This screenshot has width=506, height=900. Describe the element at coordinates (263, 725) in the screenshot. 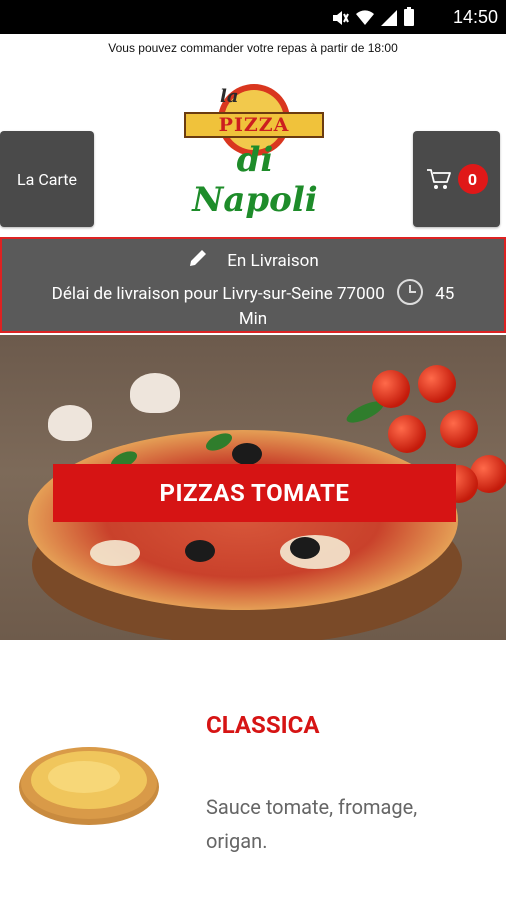

I see `product-name: CLASSICA` at that location.